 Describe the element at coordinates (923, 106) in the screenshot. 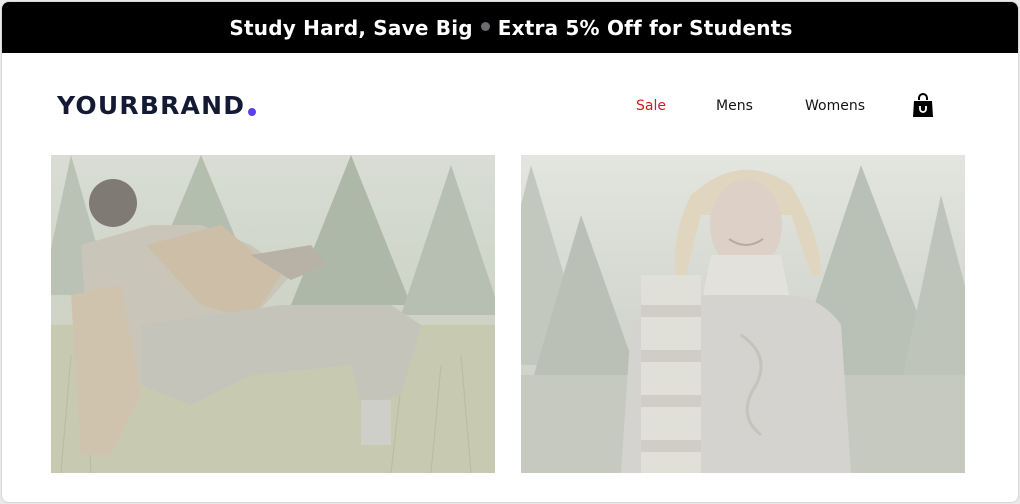

I see `shopping-bag-icon` at that location.